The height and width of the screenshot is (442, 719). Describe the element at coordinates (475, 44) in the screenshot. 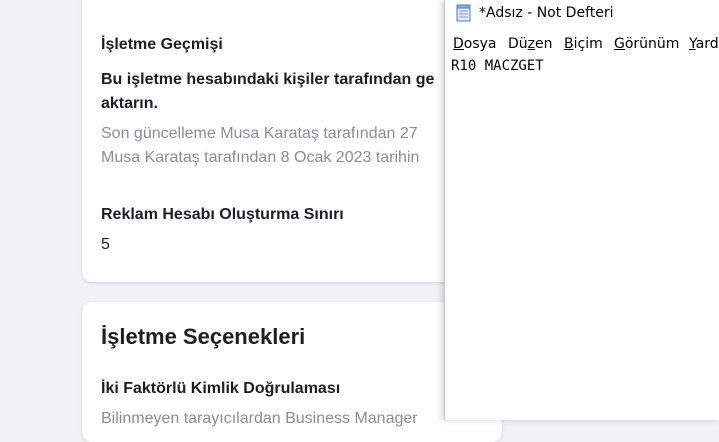

I see `menu-file: Dosya` at that location.